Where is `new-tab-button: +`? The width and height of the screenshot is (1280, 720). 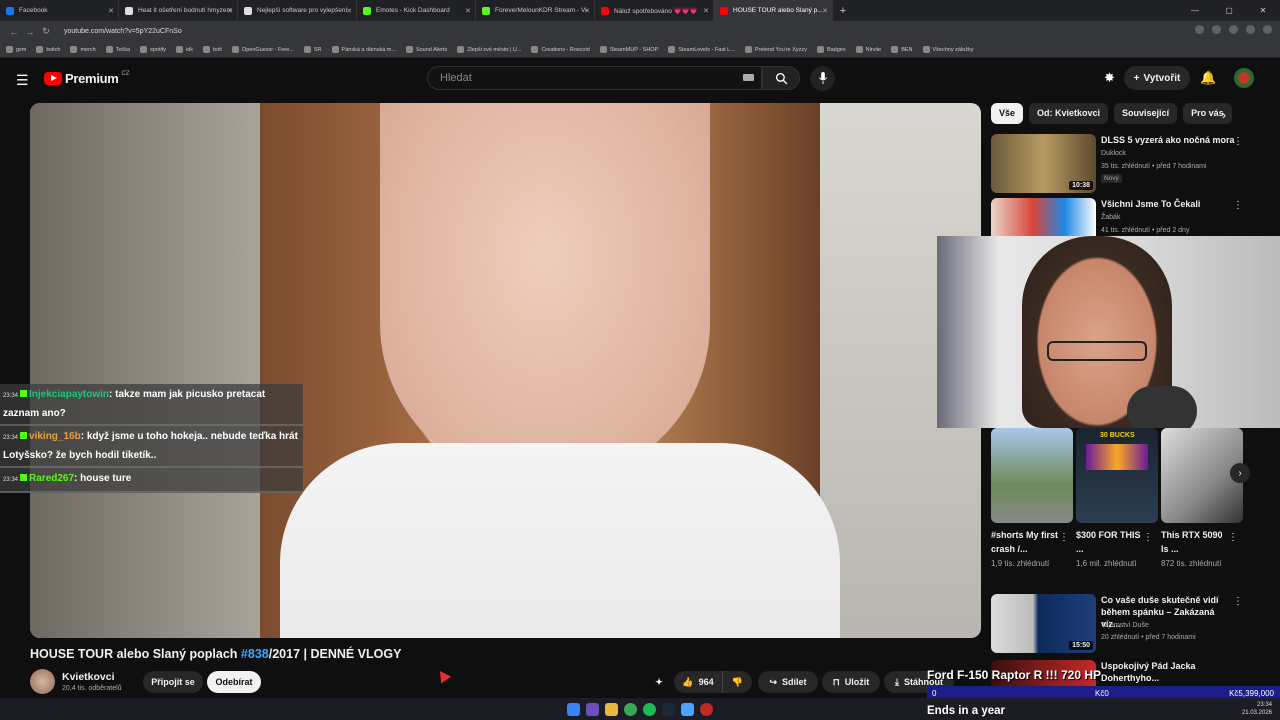 new-tab-button: + is located at coordinates (843, 11).